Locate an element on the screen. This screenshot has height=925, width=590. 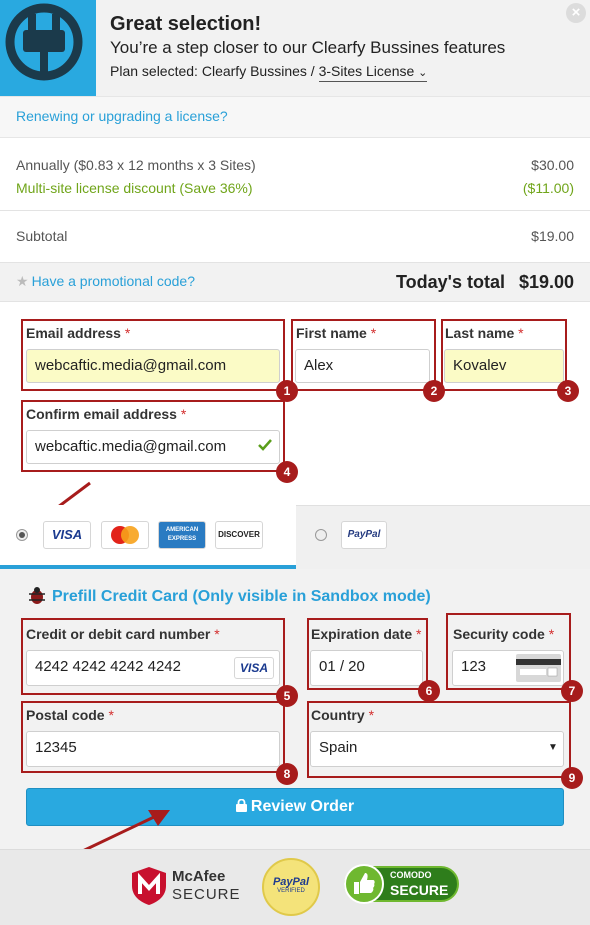
step-badge-9: 9 is located at coordinates (572, 778).